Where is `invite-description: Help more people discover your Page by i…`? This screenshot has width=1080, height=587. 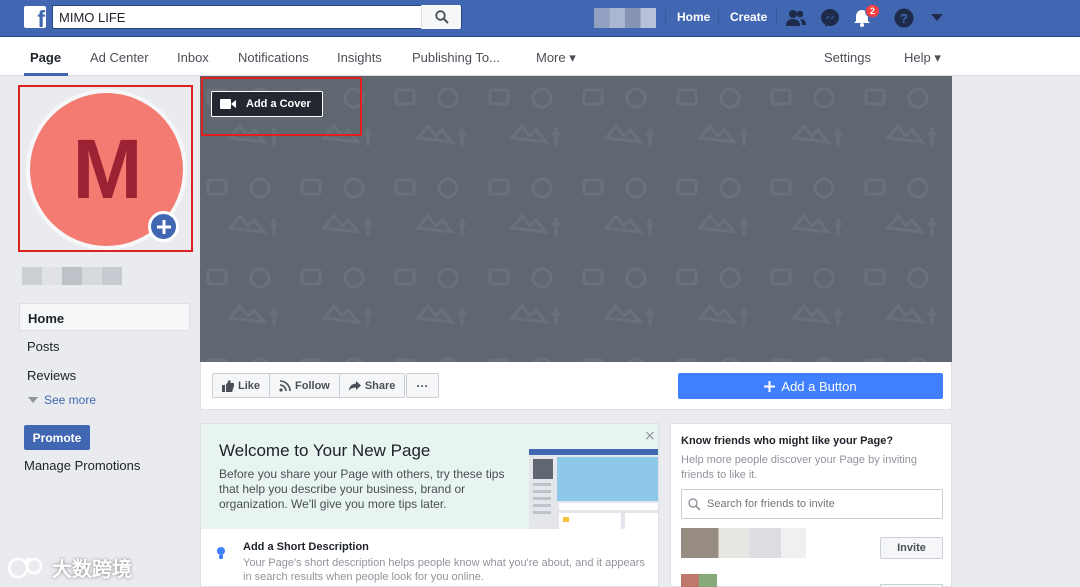
invite-description: Help more people discover your Page by i… is located at coordinates (799, 467).